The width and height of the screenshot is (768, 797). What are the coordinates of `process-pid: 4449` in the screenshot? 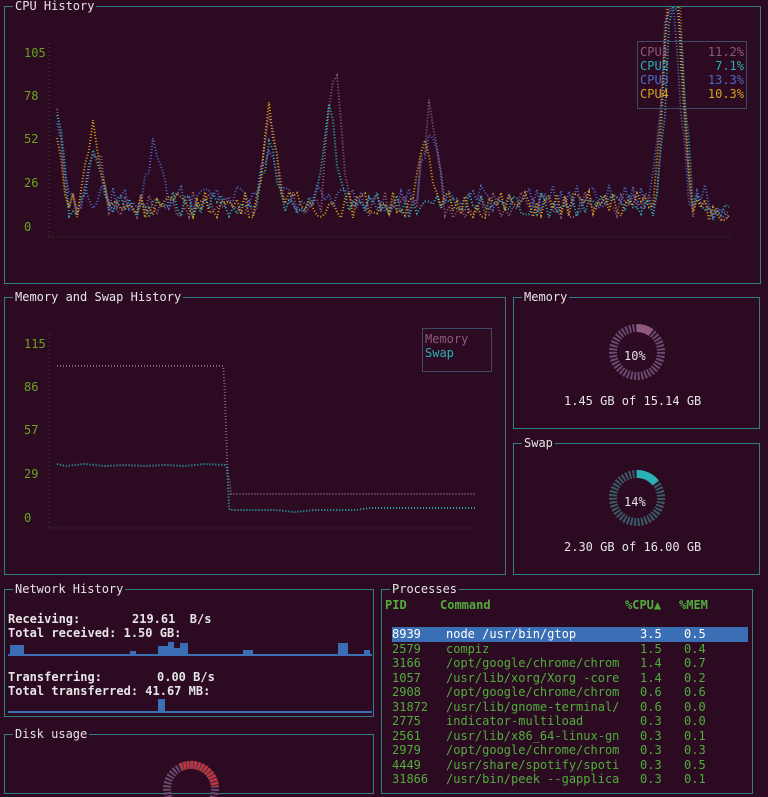 It's located at (406, 764).